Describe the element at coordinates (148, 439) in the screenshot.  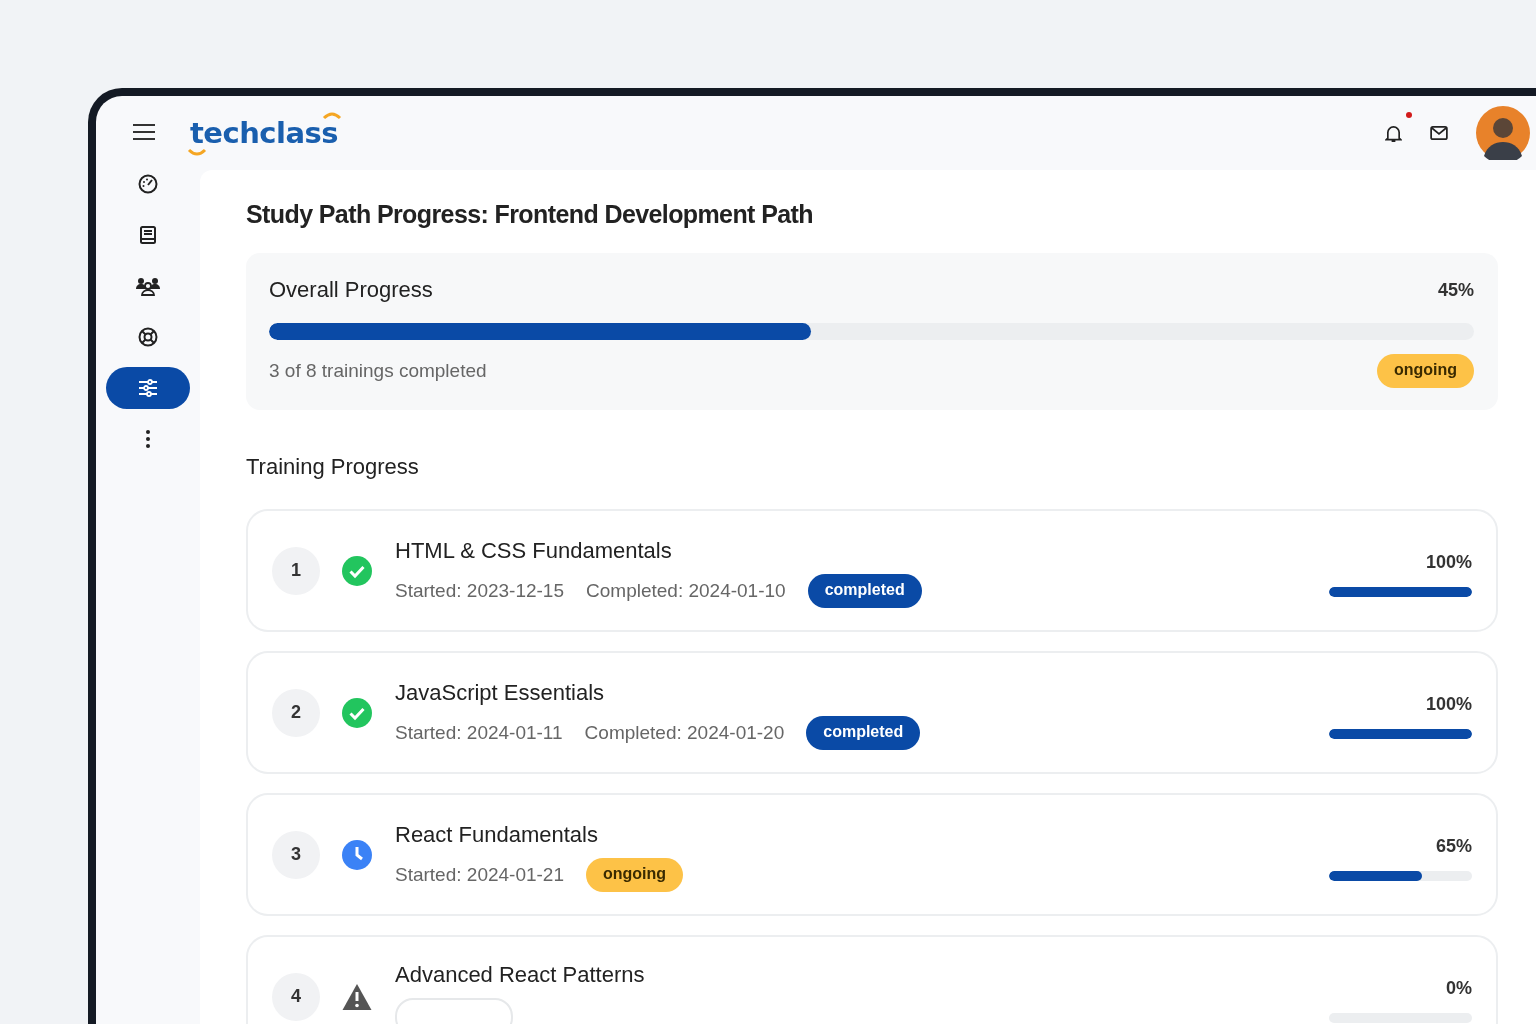
I see `more-icon` at that location.